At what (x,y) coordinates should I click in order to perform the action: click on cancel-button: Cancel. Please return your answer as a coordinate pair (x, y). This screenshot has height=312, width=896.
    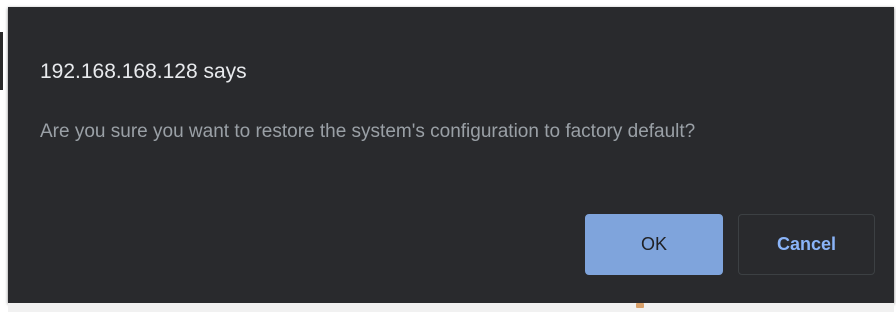
    Looking at the image, I should click on (806, 244).